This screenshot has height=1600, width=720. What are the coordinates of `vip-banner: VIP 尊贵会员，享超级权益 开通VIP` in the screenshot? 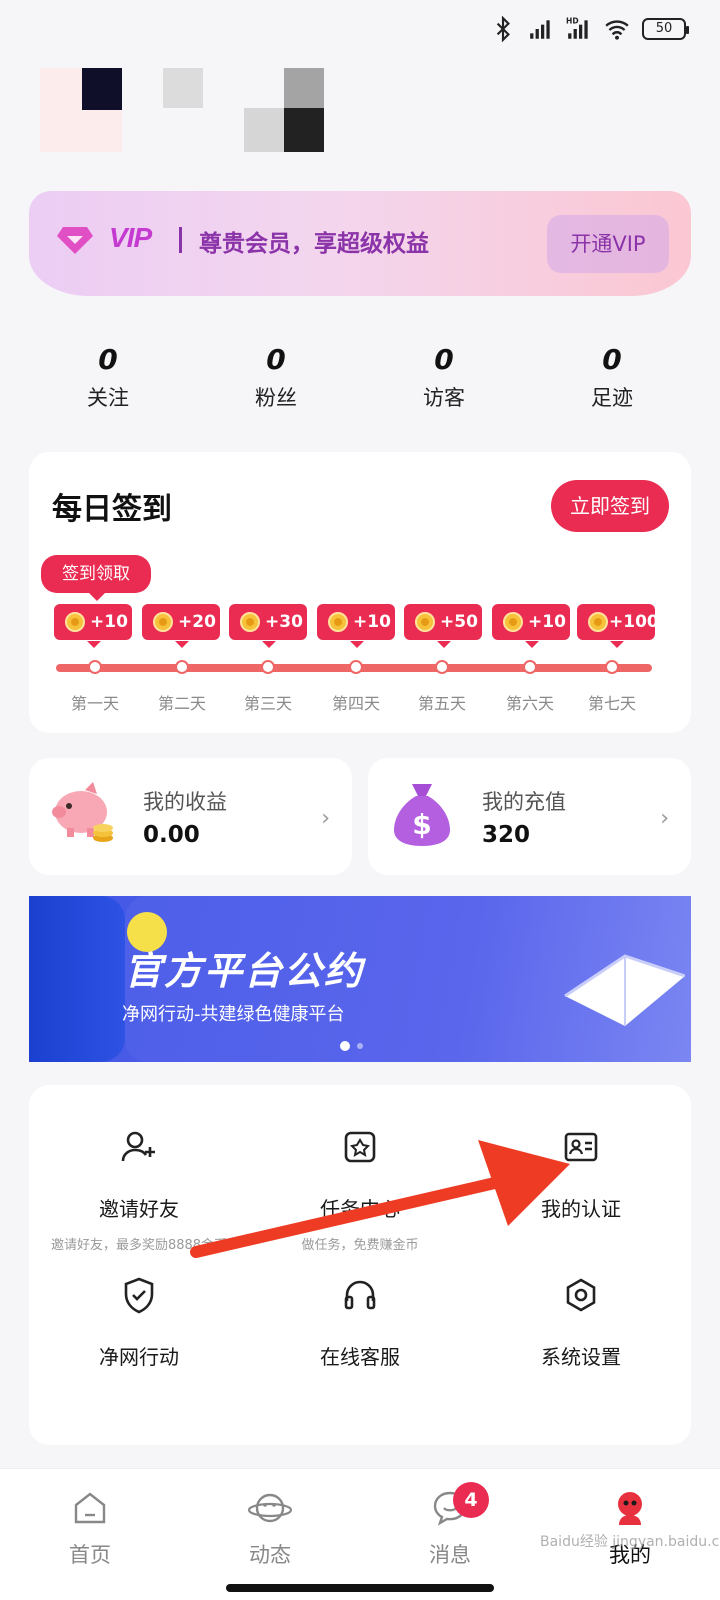 It's located at (360, 243).